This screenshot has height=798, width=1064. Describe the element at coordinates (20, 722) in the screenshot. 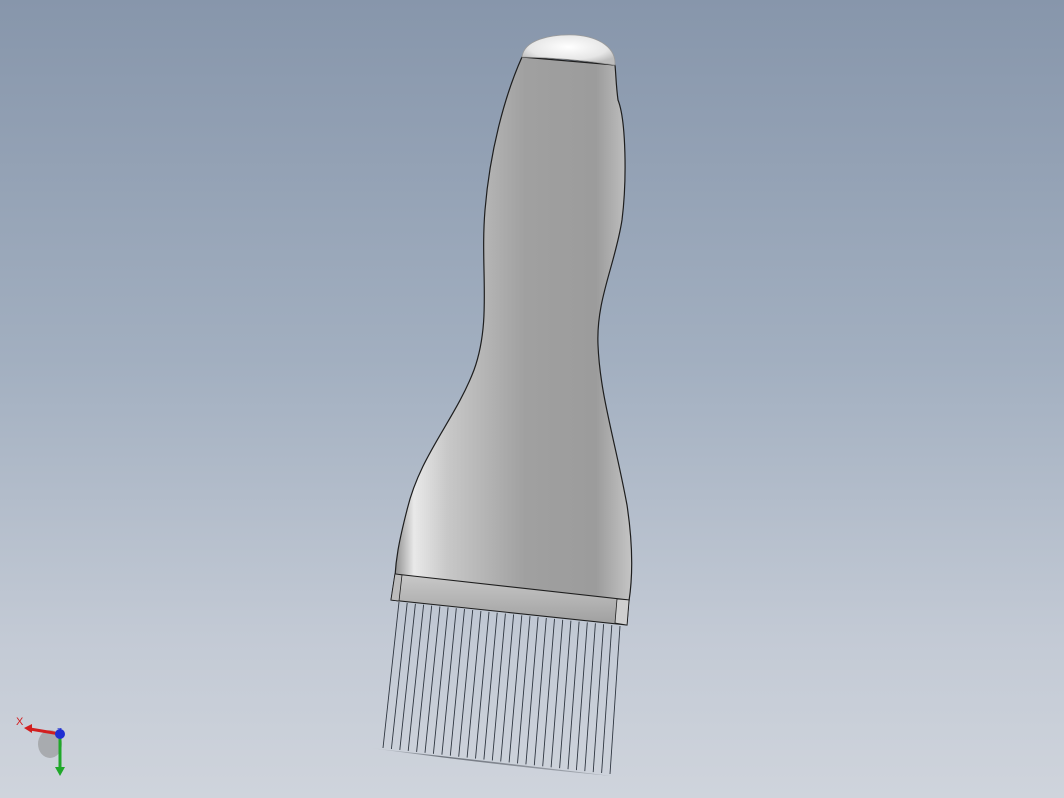

I see `x-axis-label: X` at that location.